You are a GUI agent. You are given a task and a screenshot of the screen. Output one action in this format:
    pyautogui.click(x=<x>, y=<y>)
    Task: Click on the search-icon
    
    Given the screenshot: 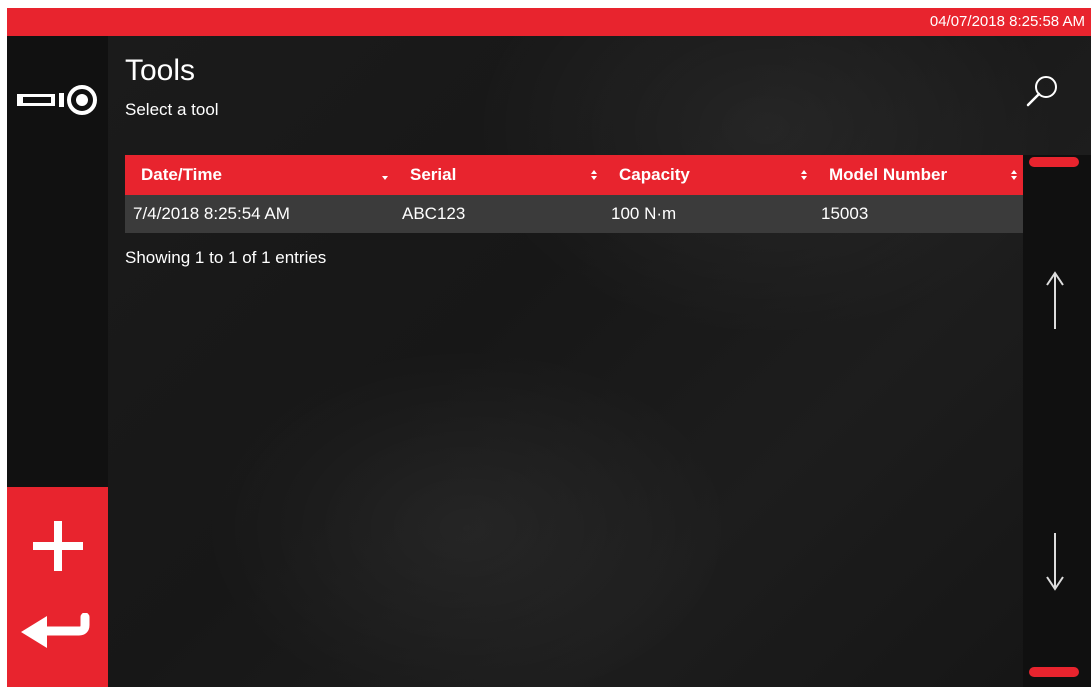 What is the action you would take?
    pyautogui.click(x=1043, y=95)
    